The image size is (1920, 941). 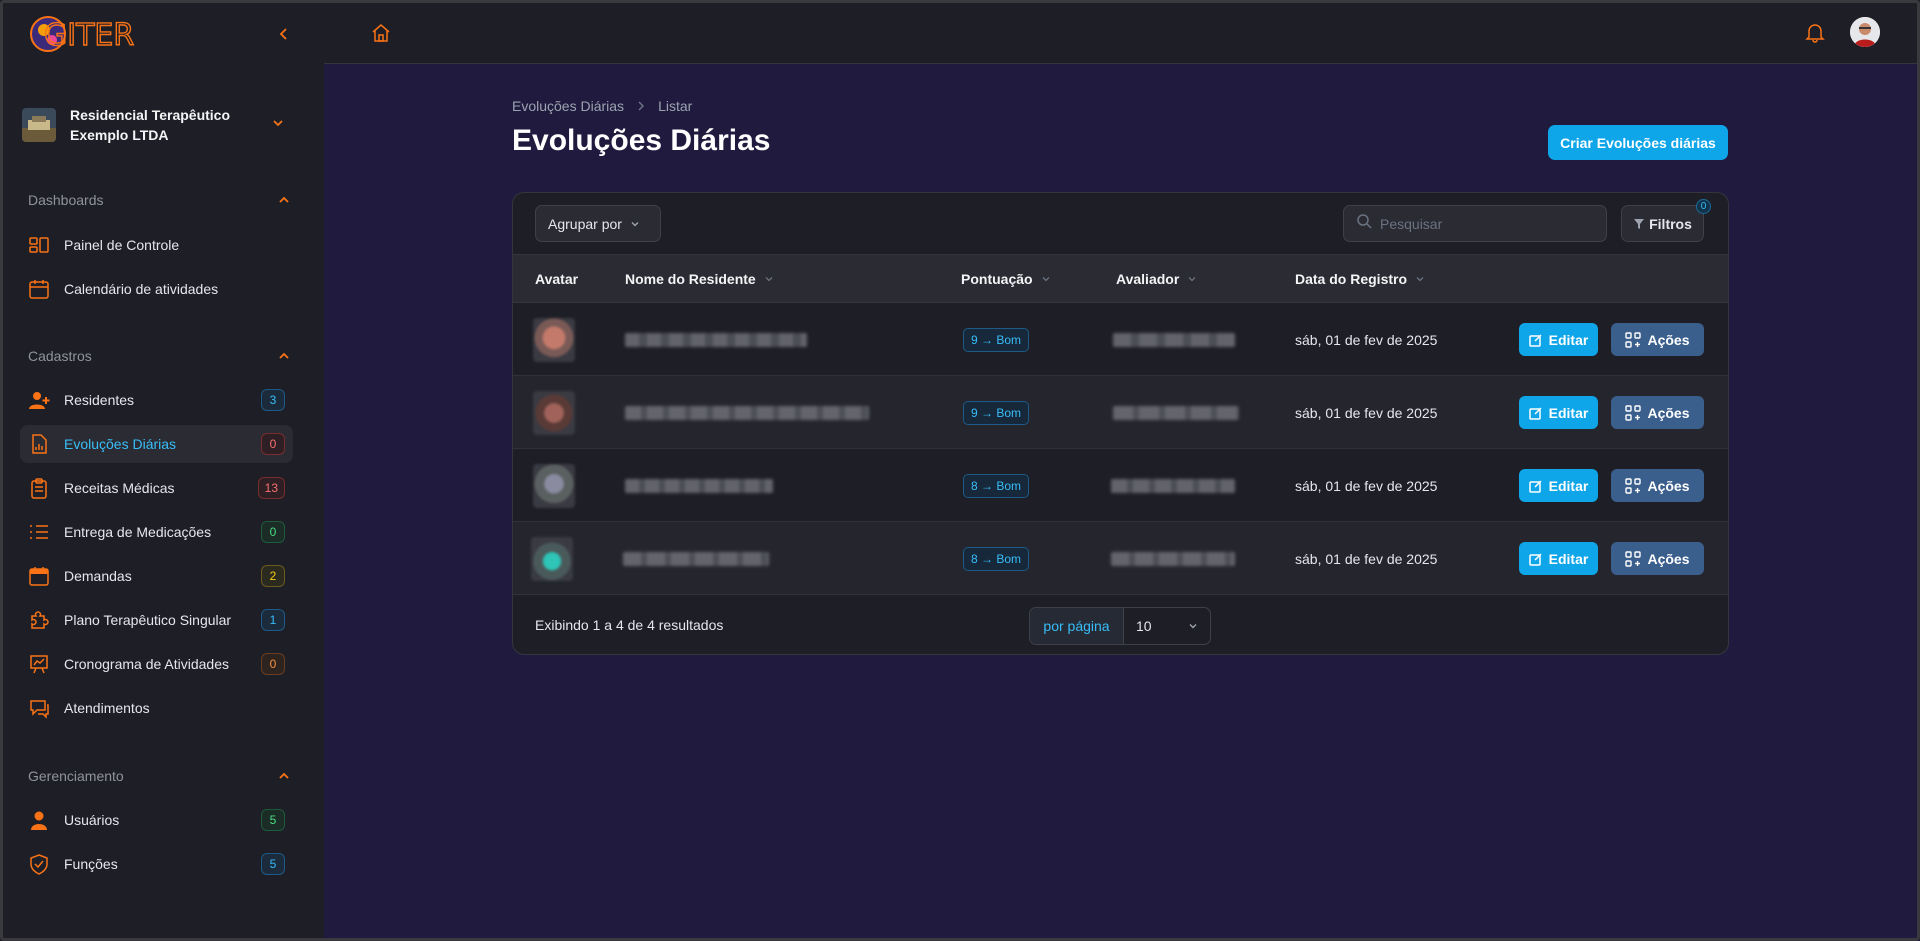 What do you see at coordinates (159, 776) in the screenshot?
I see `group-gerenciamento: Gerenciamento` at bounding box center [159, 776].